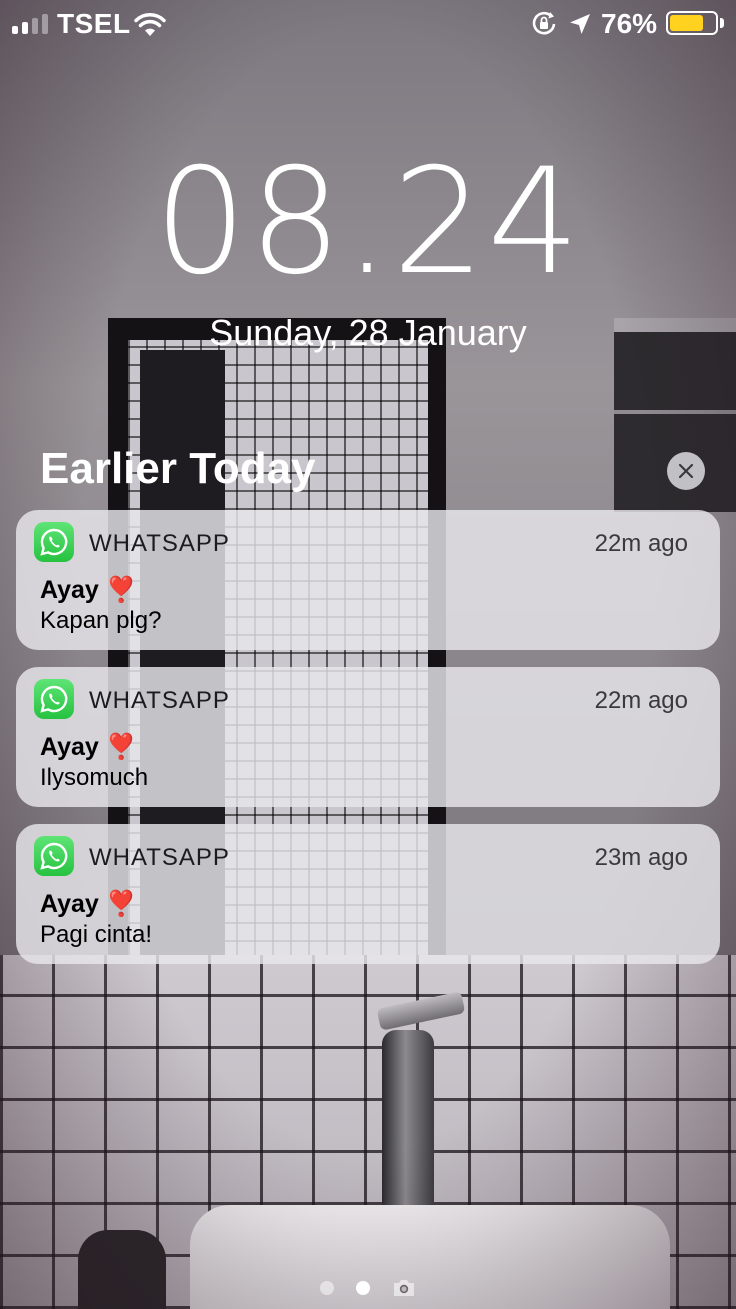 The width and height of the screenshot is (736, 1309). Describe the element at coordinates (641, 857) in the screenshot. I see `notification-time: 23m ago` at that location.